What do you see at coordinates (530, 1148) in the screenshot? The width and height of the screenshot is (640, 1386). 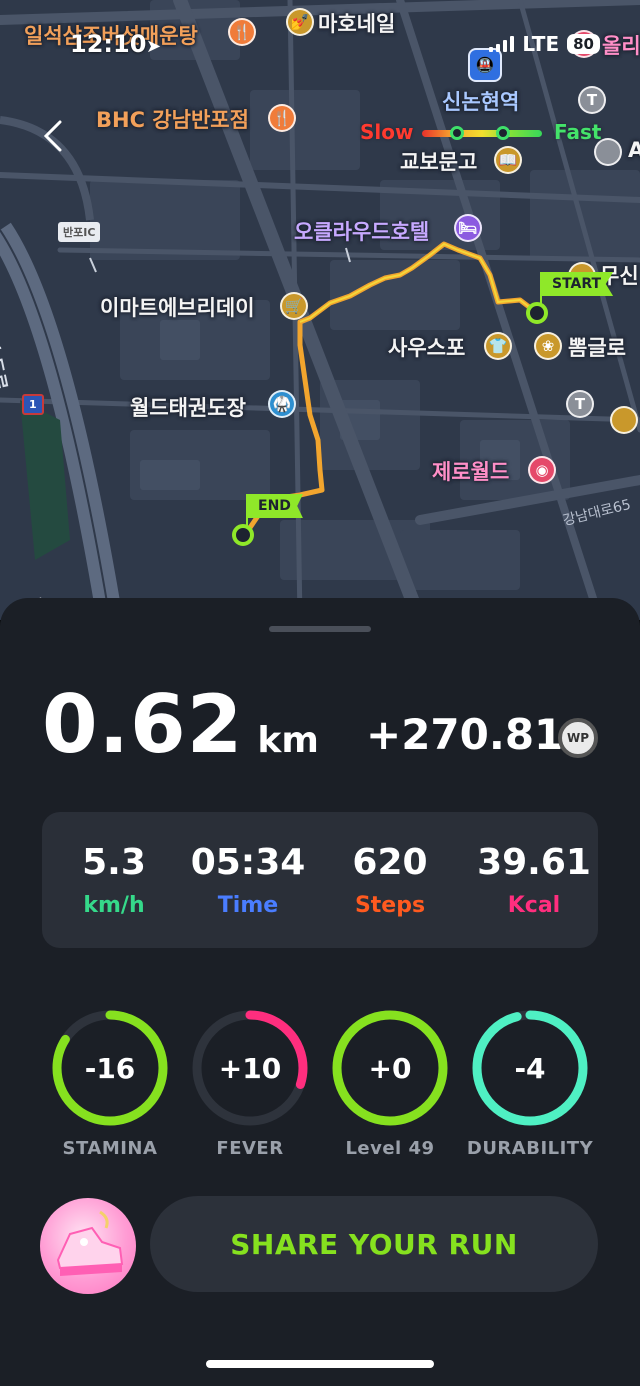 I see `ring-label: DURABILITY` at bounding box center [530, 1148].